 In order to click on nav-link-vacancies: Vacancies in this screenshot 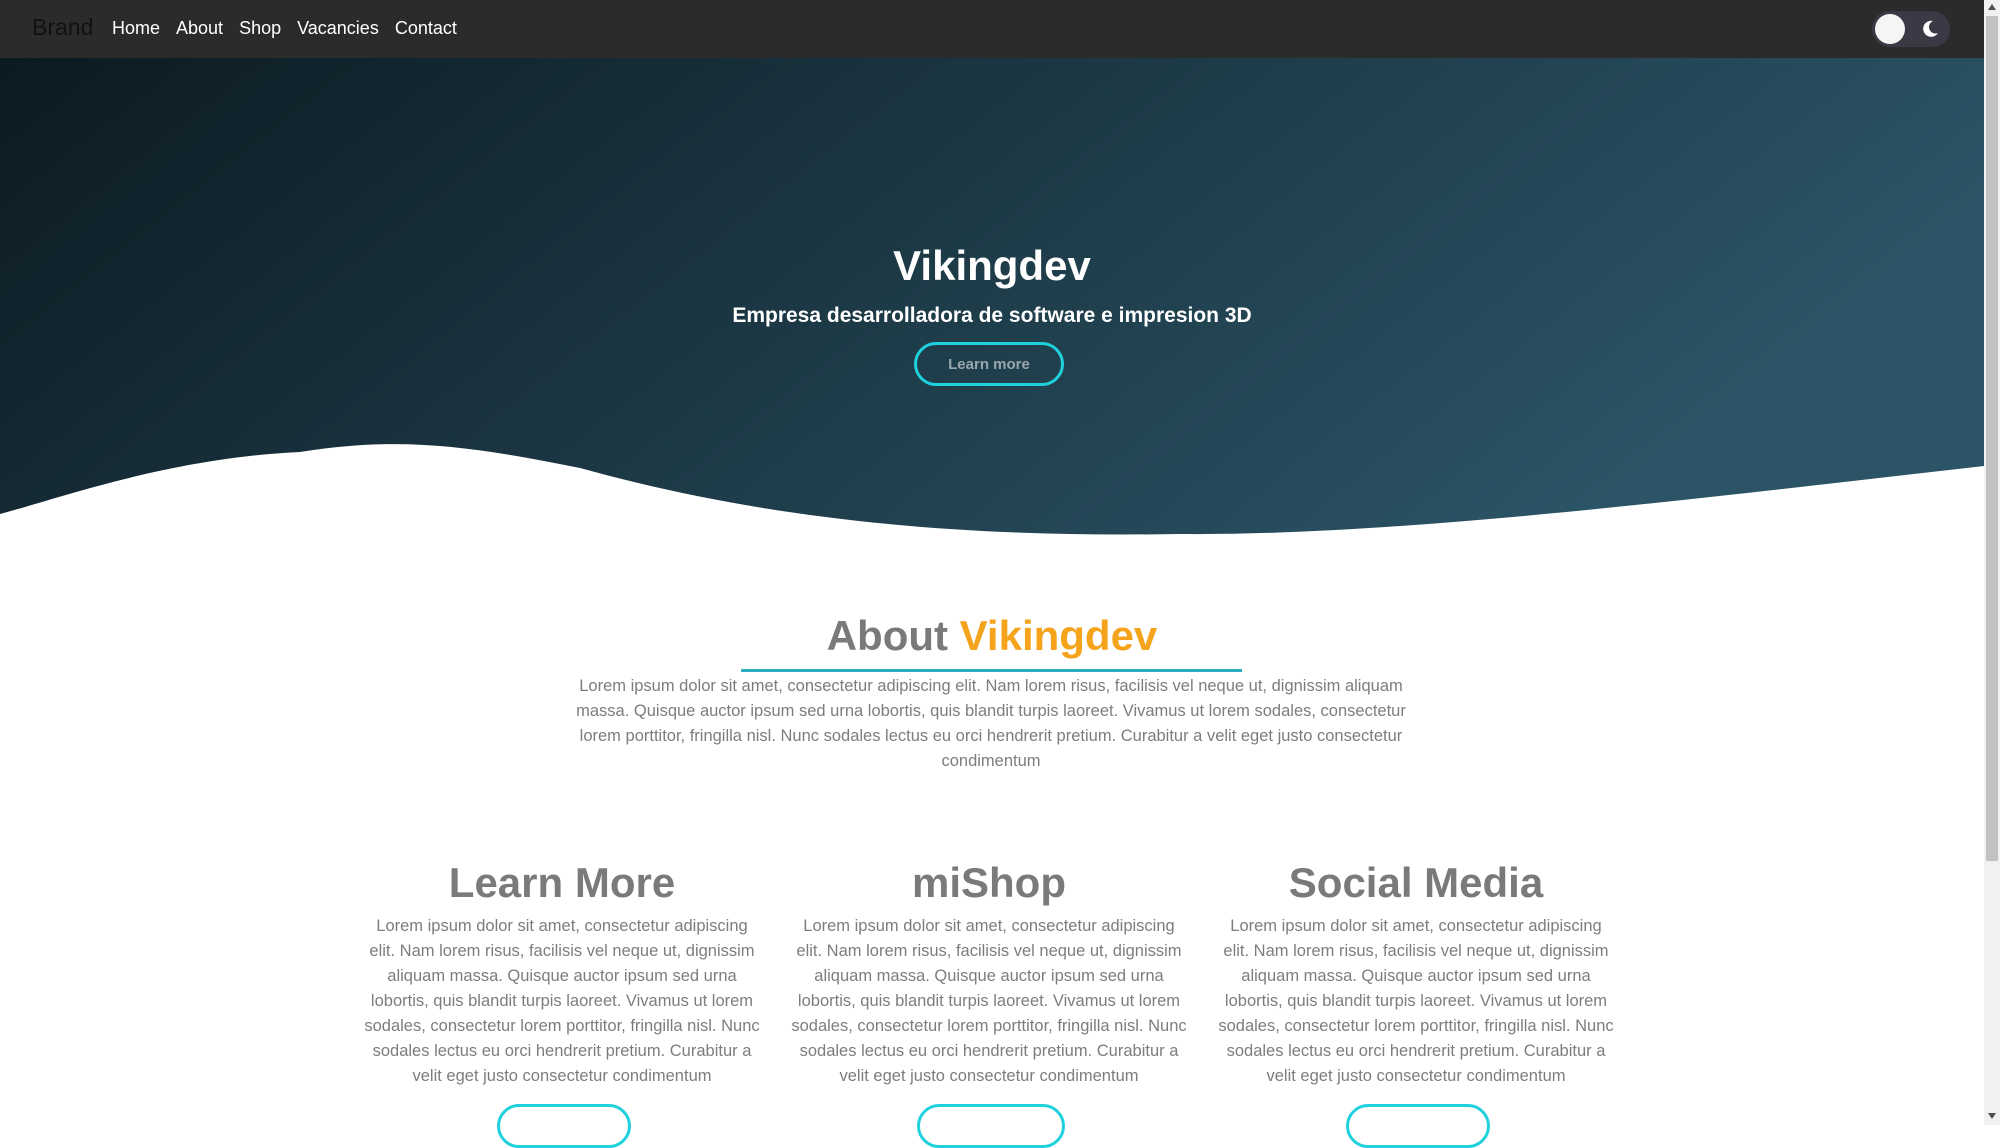, I will do `click(338, 28)`.